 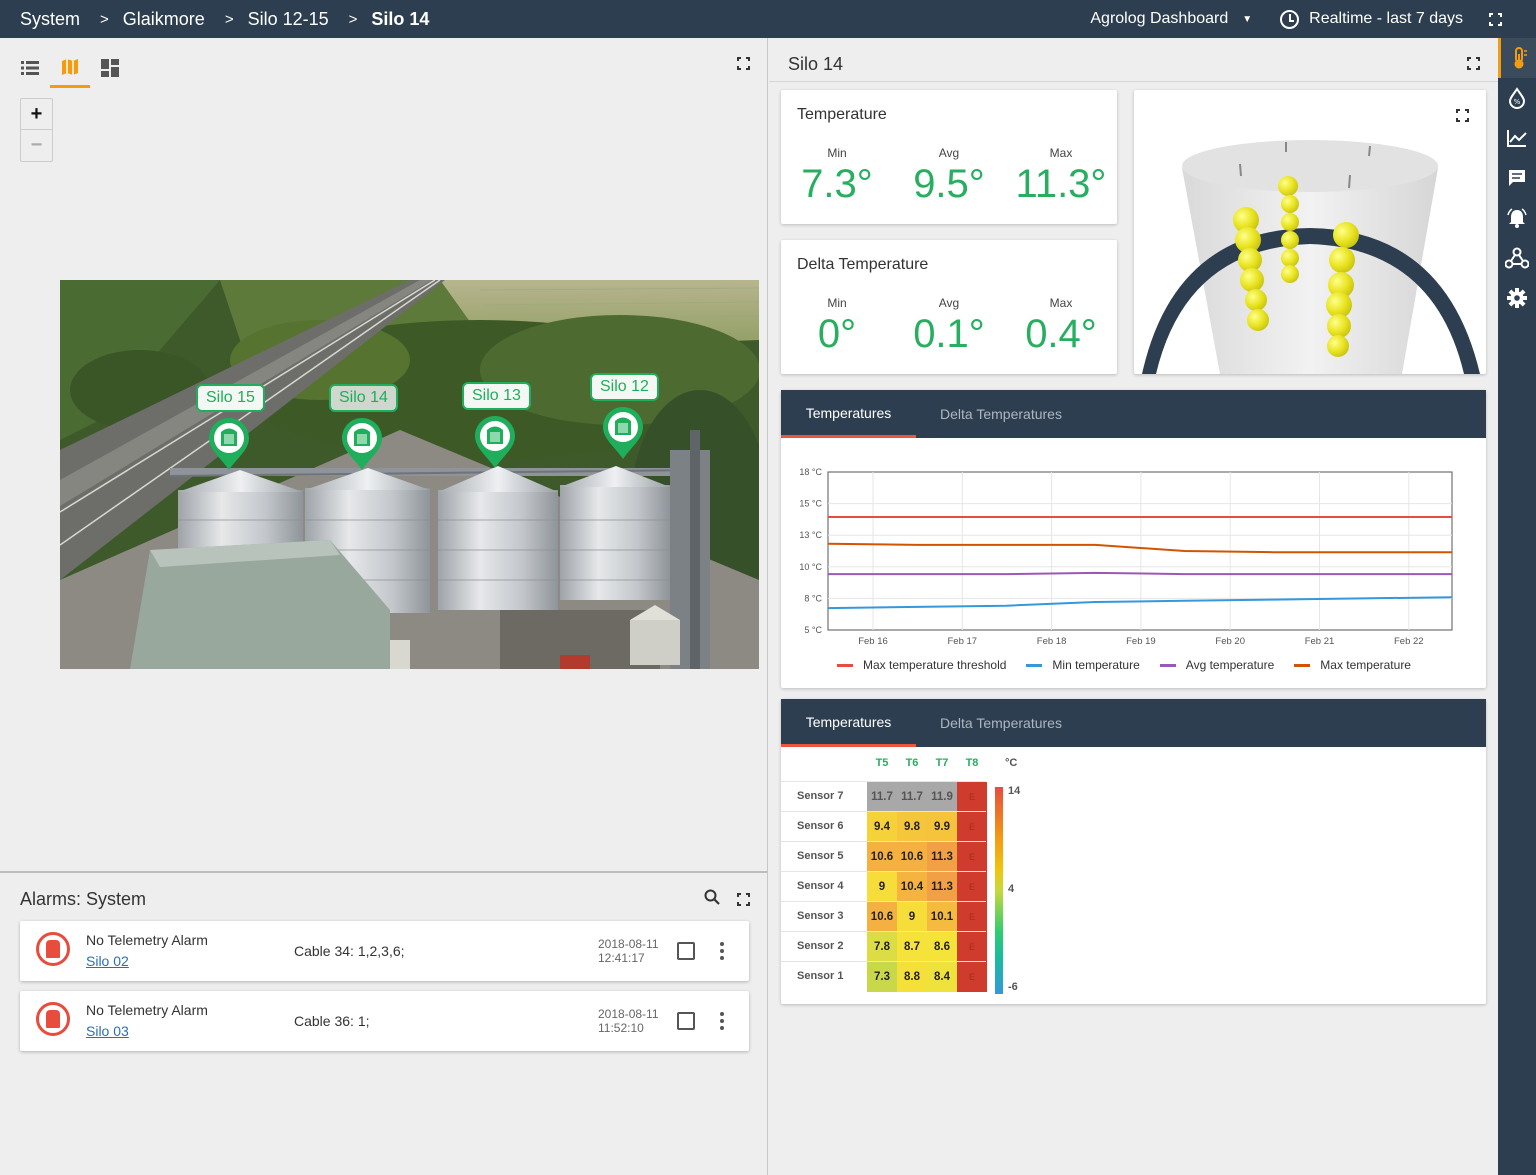 I want to click on list-view-button, so click(x=30, y=68).